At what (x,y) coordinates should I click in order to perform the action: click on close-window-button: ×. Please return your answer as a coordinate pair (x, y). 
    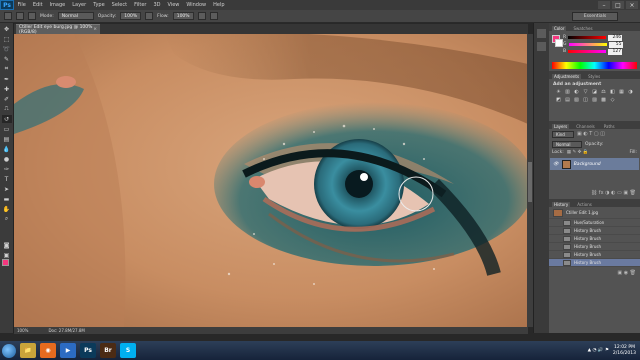
    Looking at the image, I should click on (632, 5).